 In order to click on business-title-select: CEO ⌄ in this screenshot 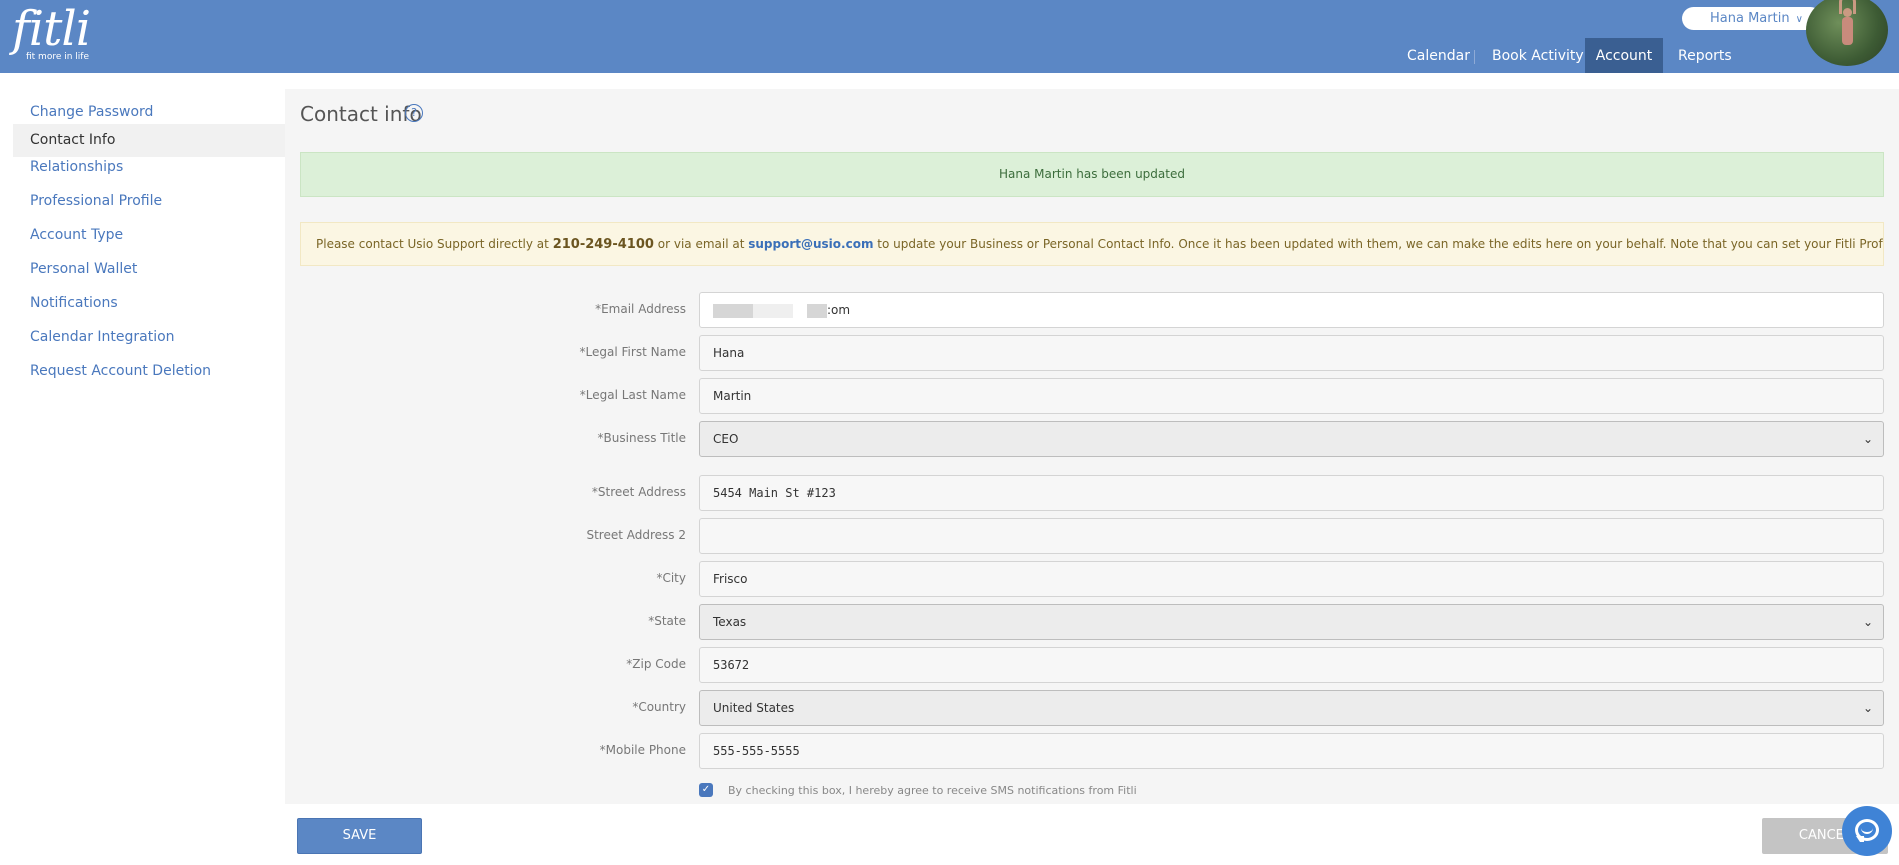, I will do `click(1291, 439)`.